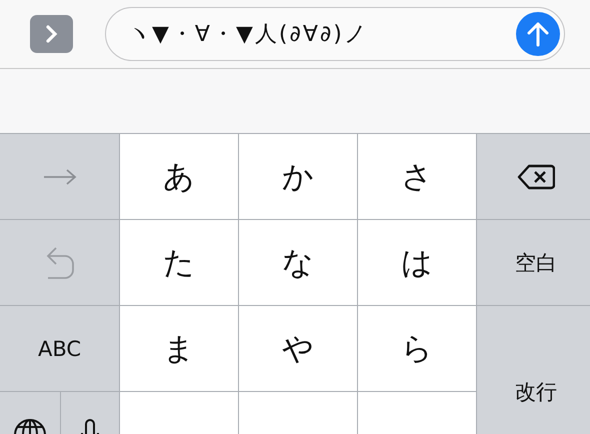 This screenshot has height=434, width=590. Describe the element at coordinates (179, 348) in the screenshot. I see `kana-key: ま` at that location.